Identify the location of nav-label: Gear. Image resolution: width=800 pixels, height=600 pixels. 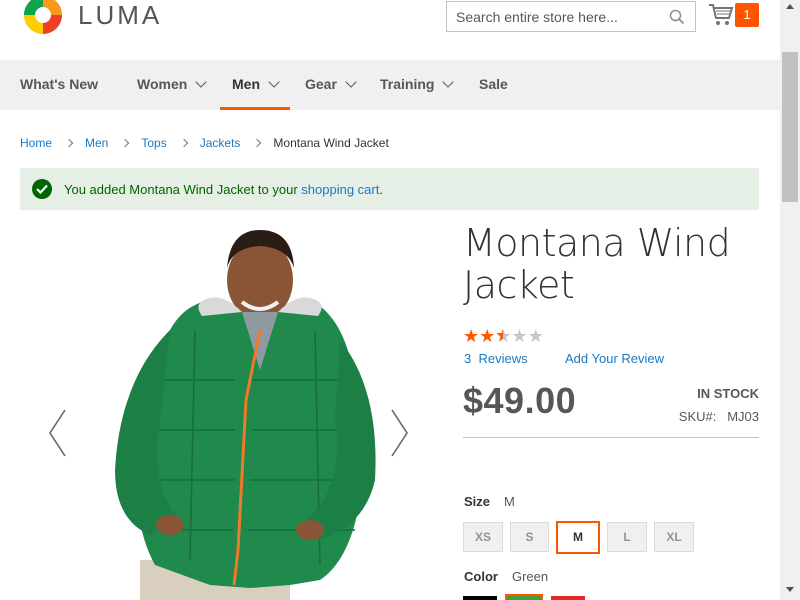
(321, 84).